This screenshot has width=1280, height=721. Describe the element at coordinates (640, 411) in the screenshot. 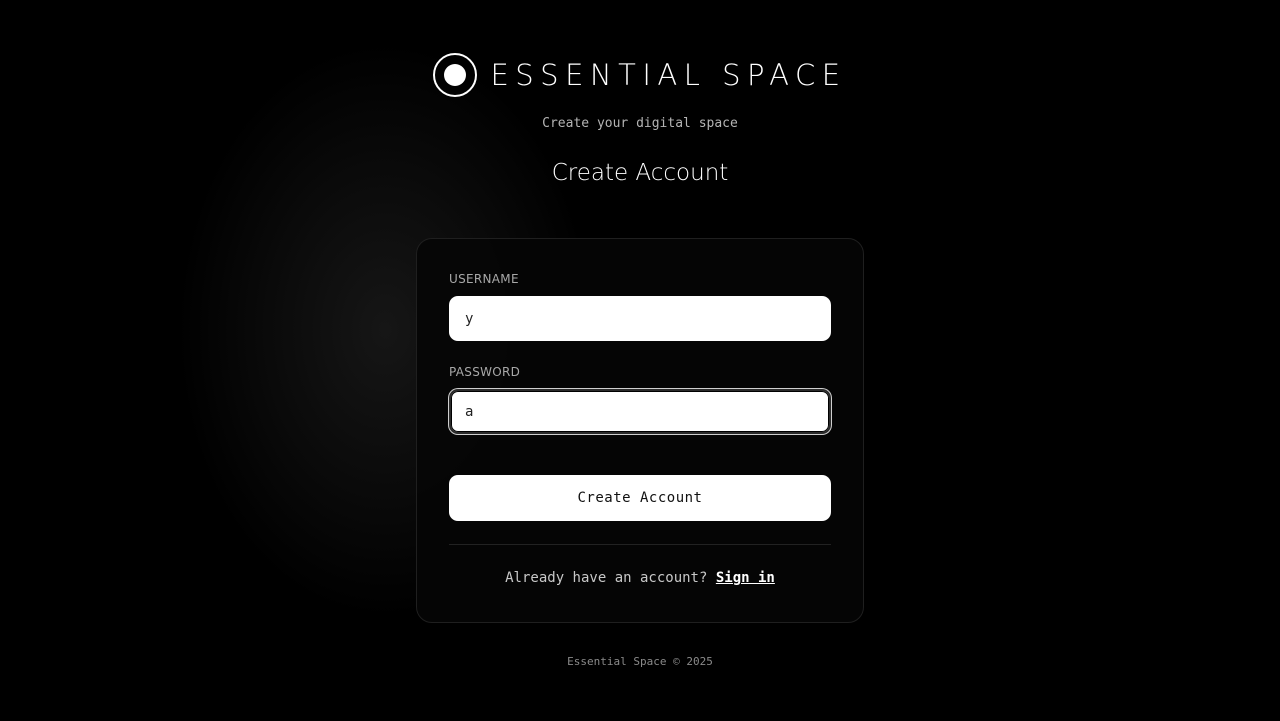

I see `password-input` at that location.